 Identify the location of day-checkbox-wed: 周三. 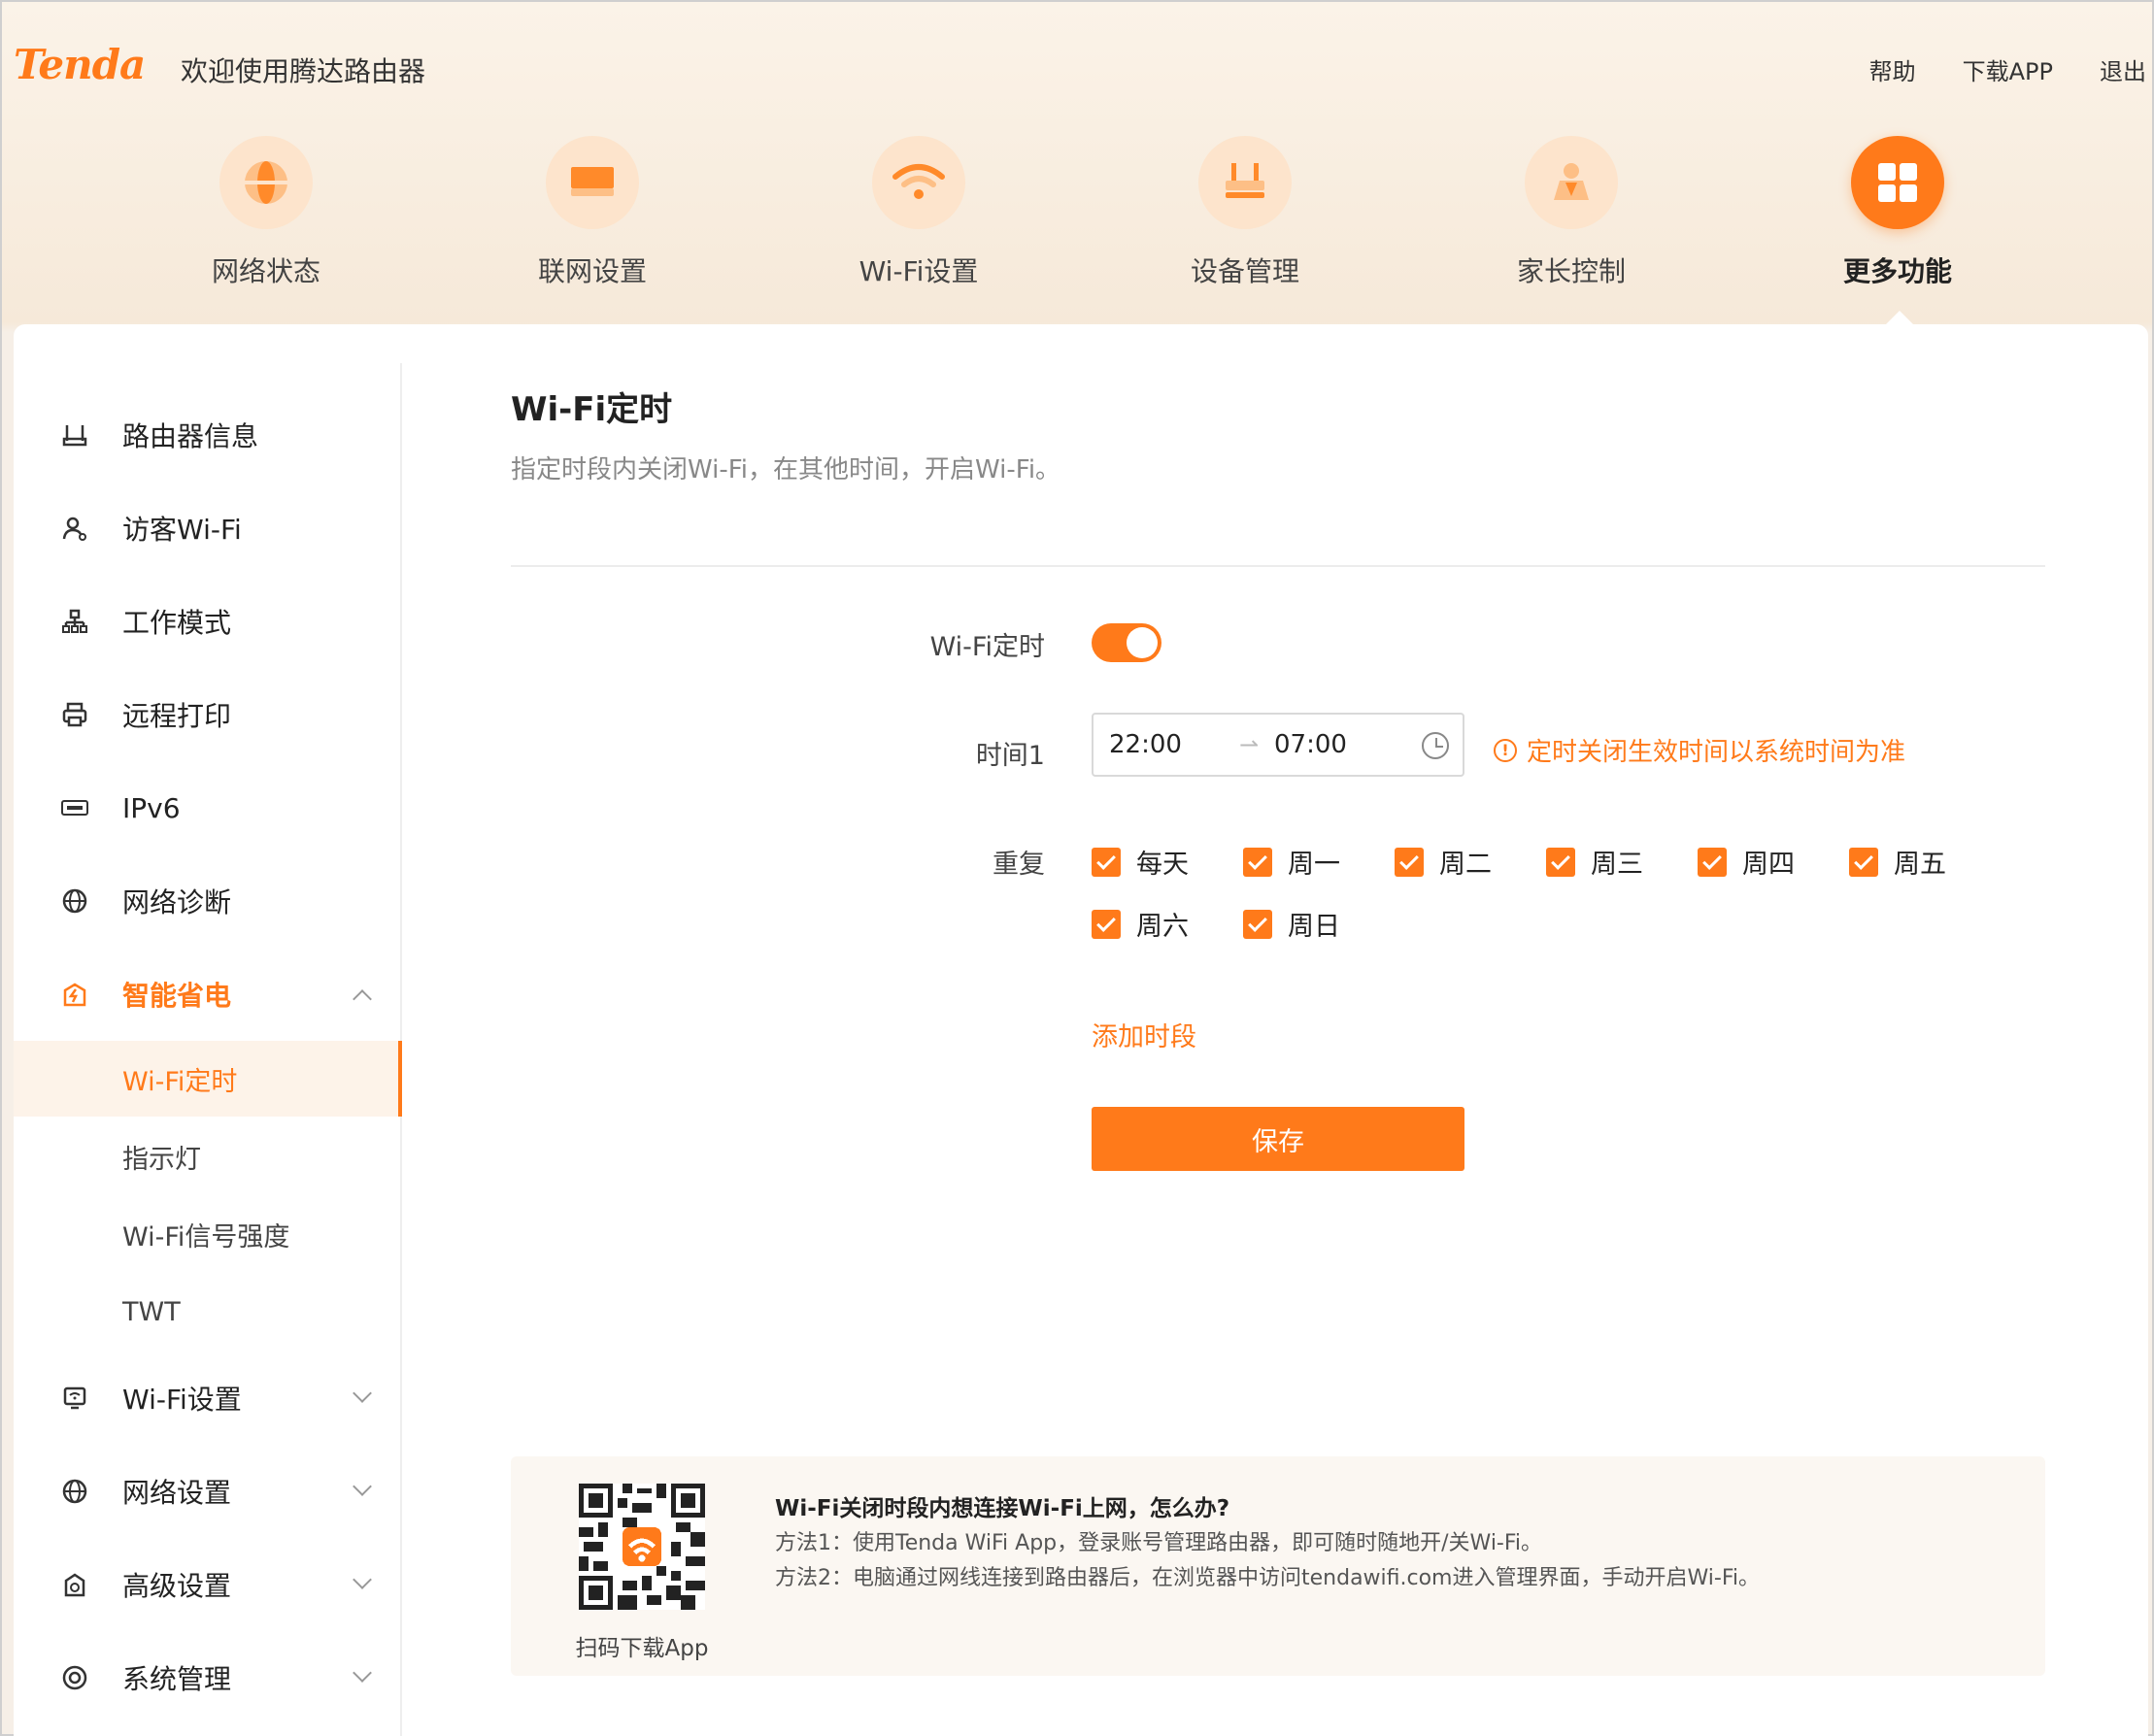
(1595, 862).